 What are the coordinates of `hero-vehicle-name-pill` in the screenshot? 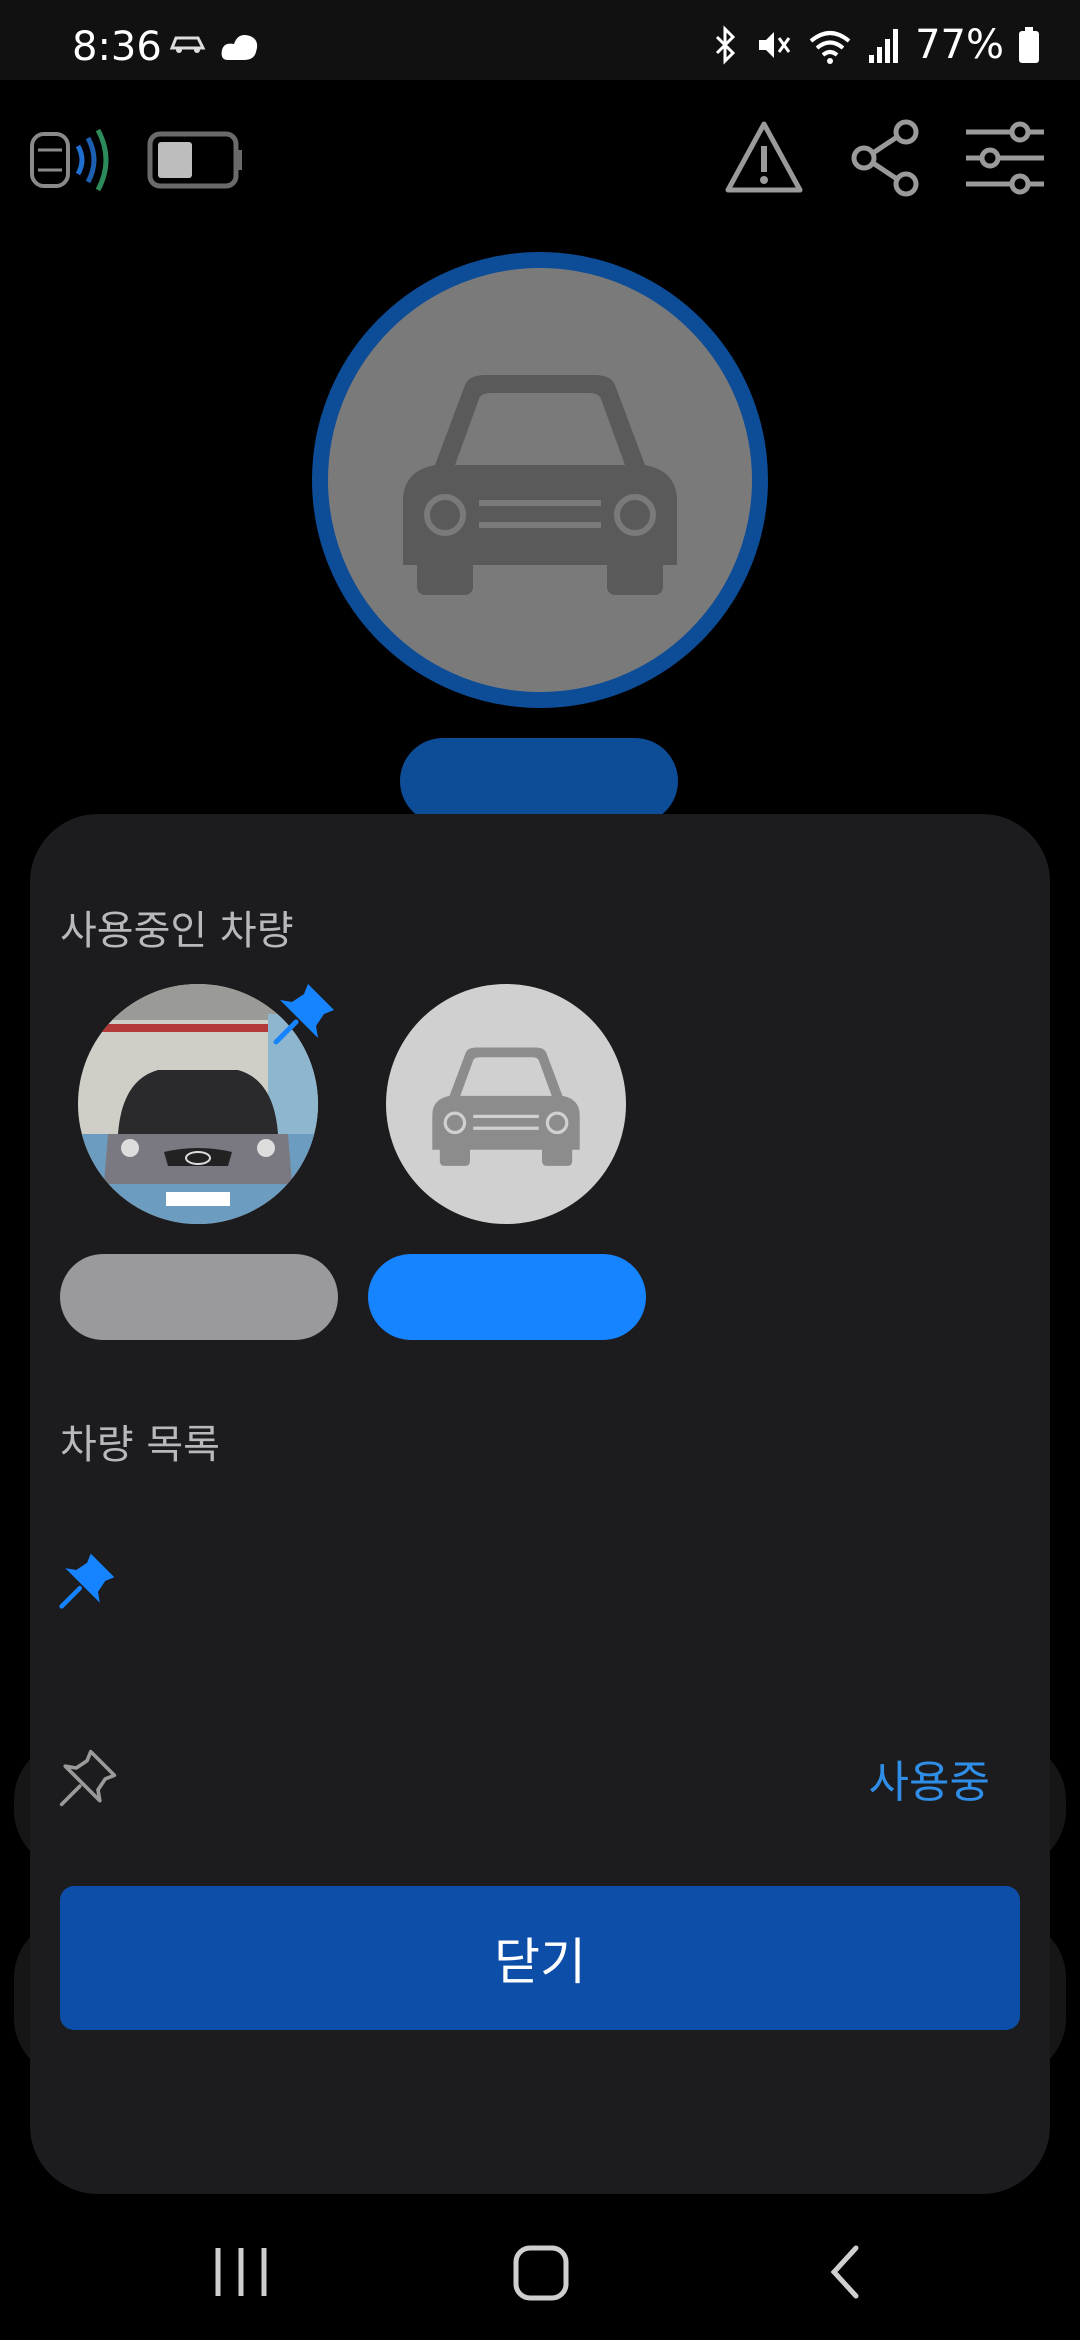 It's located at (539, 781).